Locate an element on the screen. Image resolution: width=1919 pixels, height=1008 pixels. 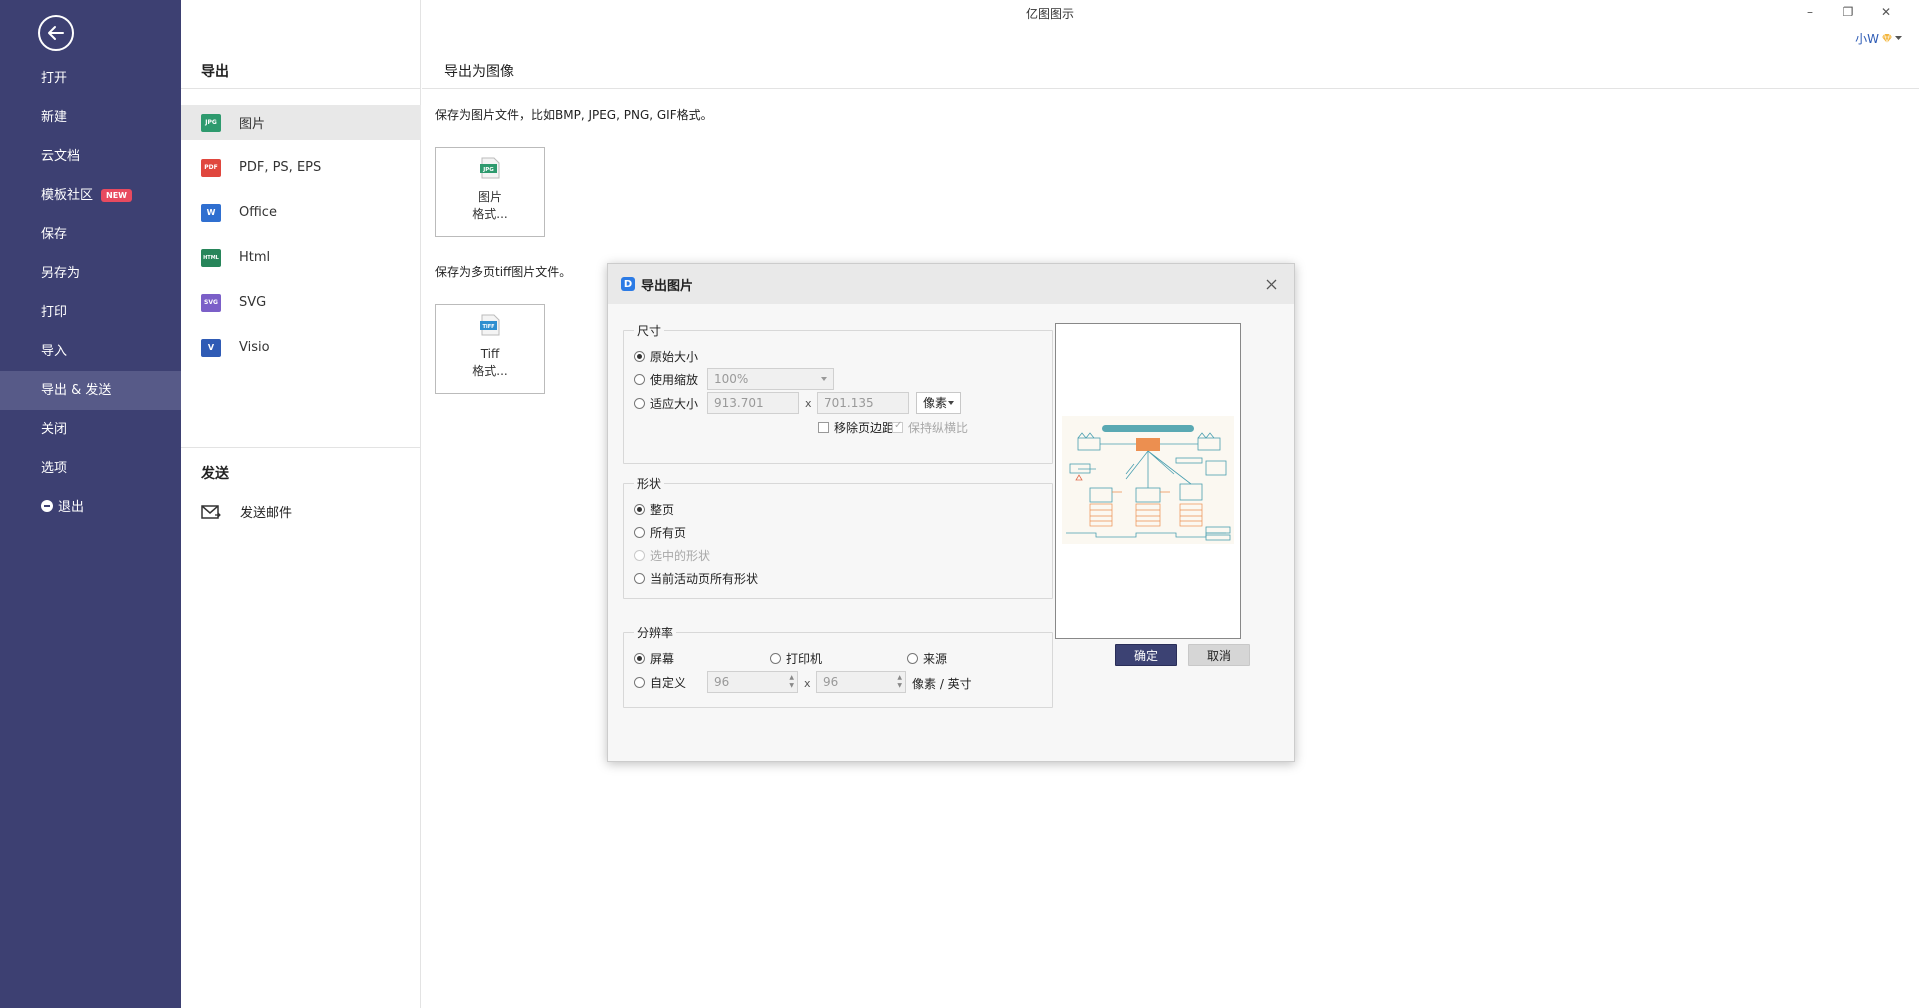
shape-active-page-option: 当前活动页所有形状 is located at coordinates (696, 578).